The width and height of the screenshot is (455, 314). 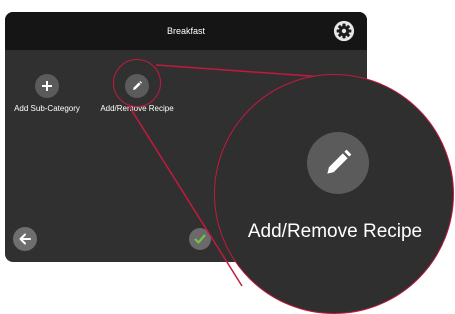 I want to click on plus-icon, so click(x=47, y=86).